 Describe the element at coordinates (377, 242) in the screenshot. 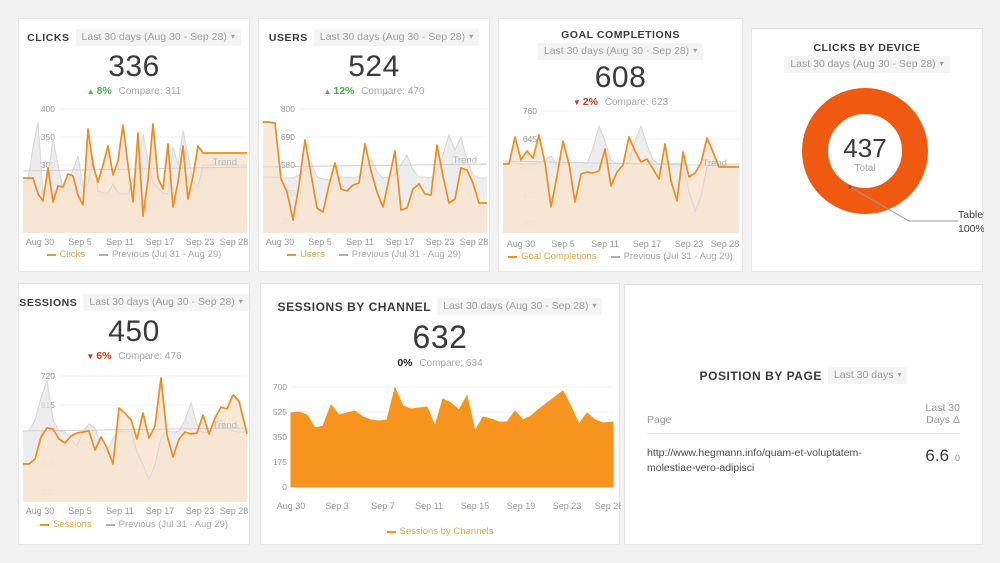

I see `users-x-axis: Aug 30 Sep 5 Sep 11 Sep 17 Sep 23 Sep 28` at that location.